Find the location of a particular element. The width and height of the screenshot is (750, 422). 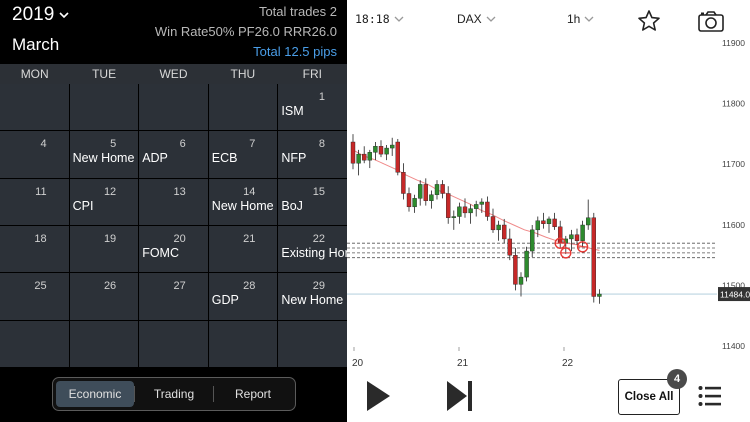

tab-economic: Economic is located at coordinates (95, 394).